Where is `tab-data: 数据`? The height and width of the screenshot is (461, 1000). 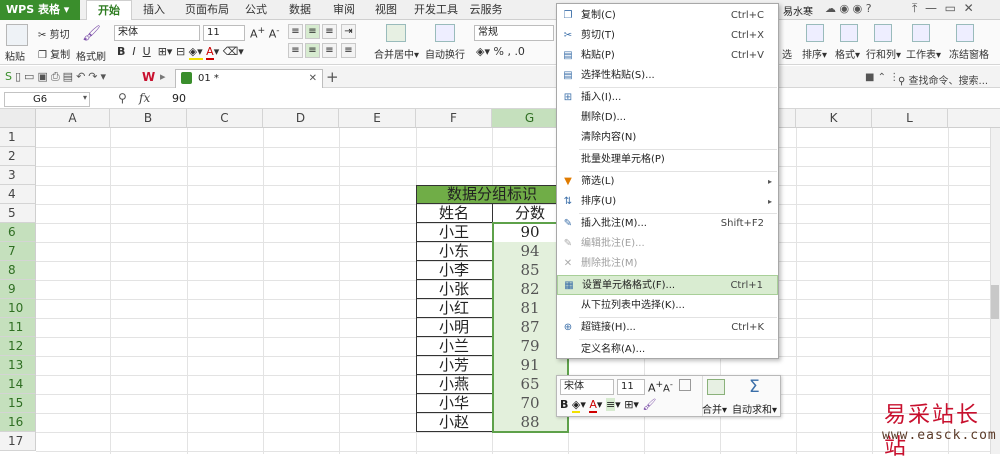
tab-data: 数据 is located at coordinates (300, 10).